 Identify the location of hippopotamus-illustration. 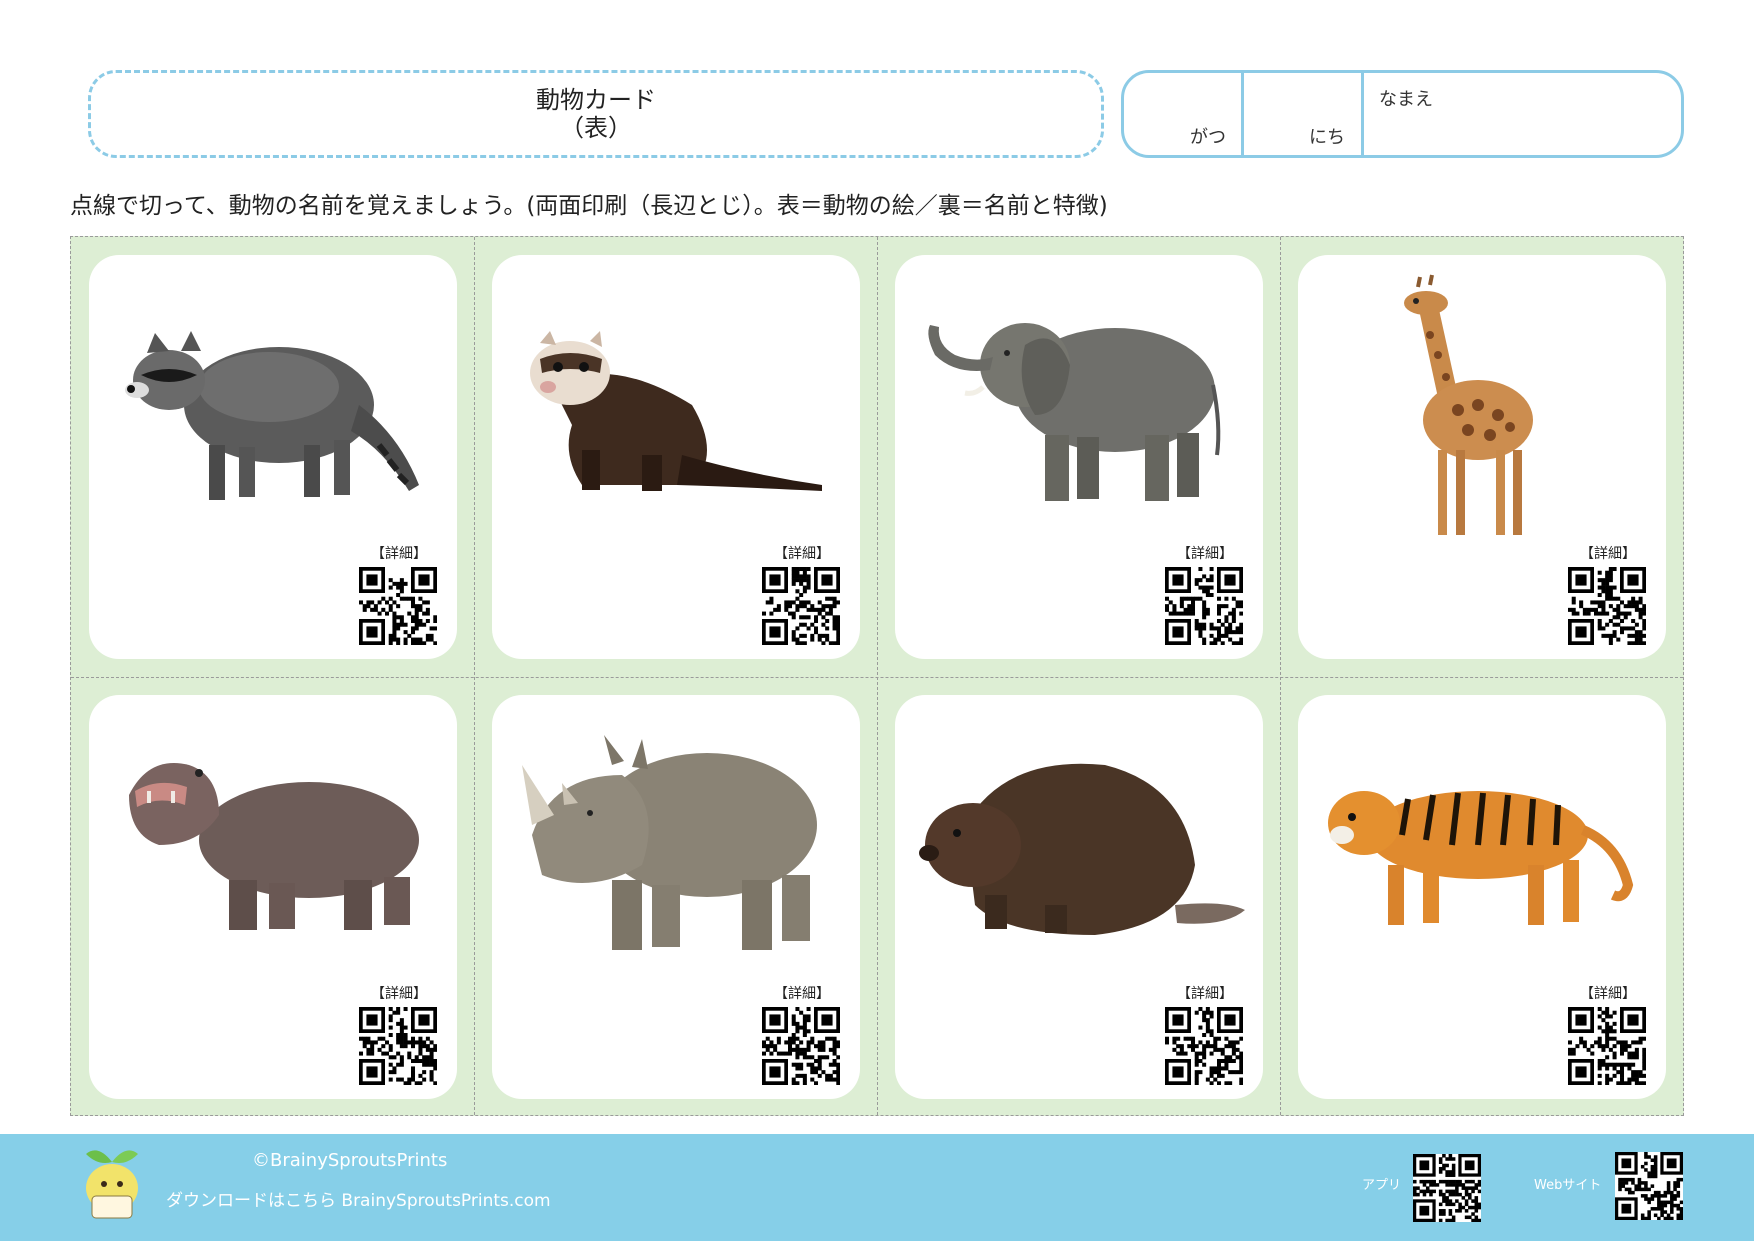
(274, 846).